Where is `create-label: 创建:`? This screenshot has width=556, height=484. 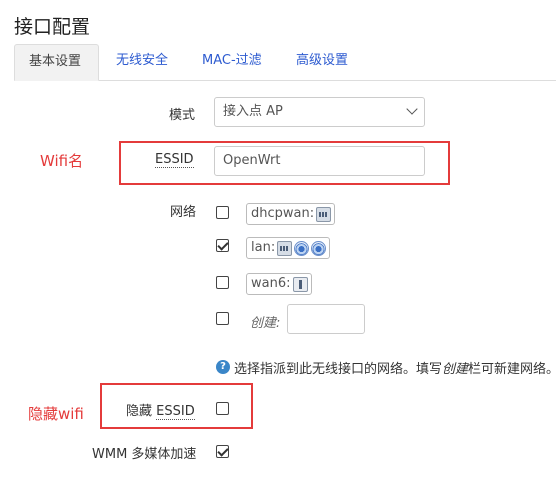
create-label: 创建: is located at coordinates (265, 323).